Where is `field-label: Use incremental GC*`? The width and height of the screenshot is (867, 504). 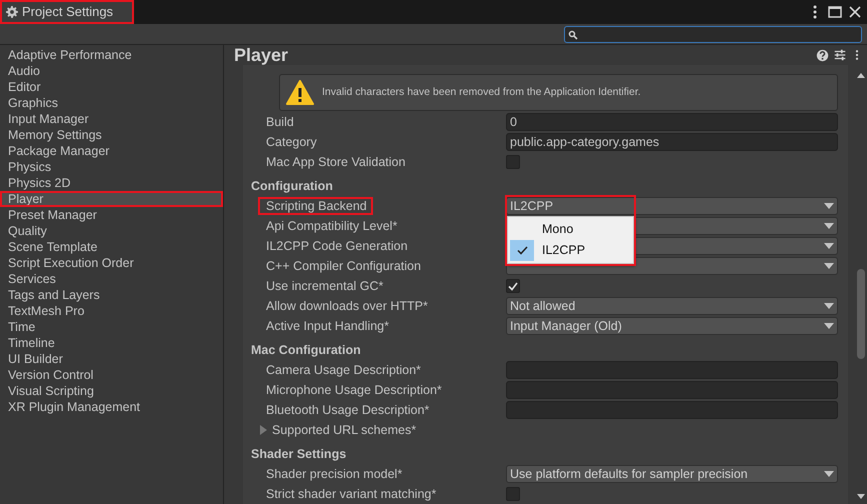
field-label: Use incremental GC* is located at coordinates (325, 285).